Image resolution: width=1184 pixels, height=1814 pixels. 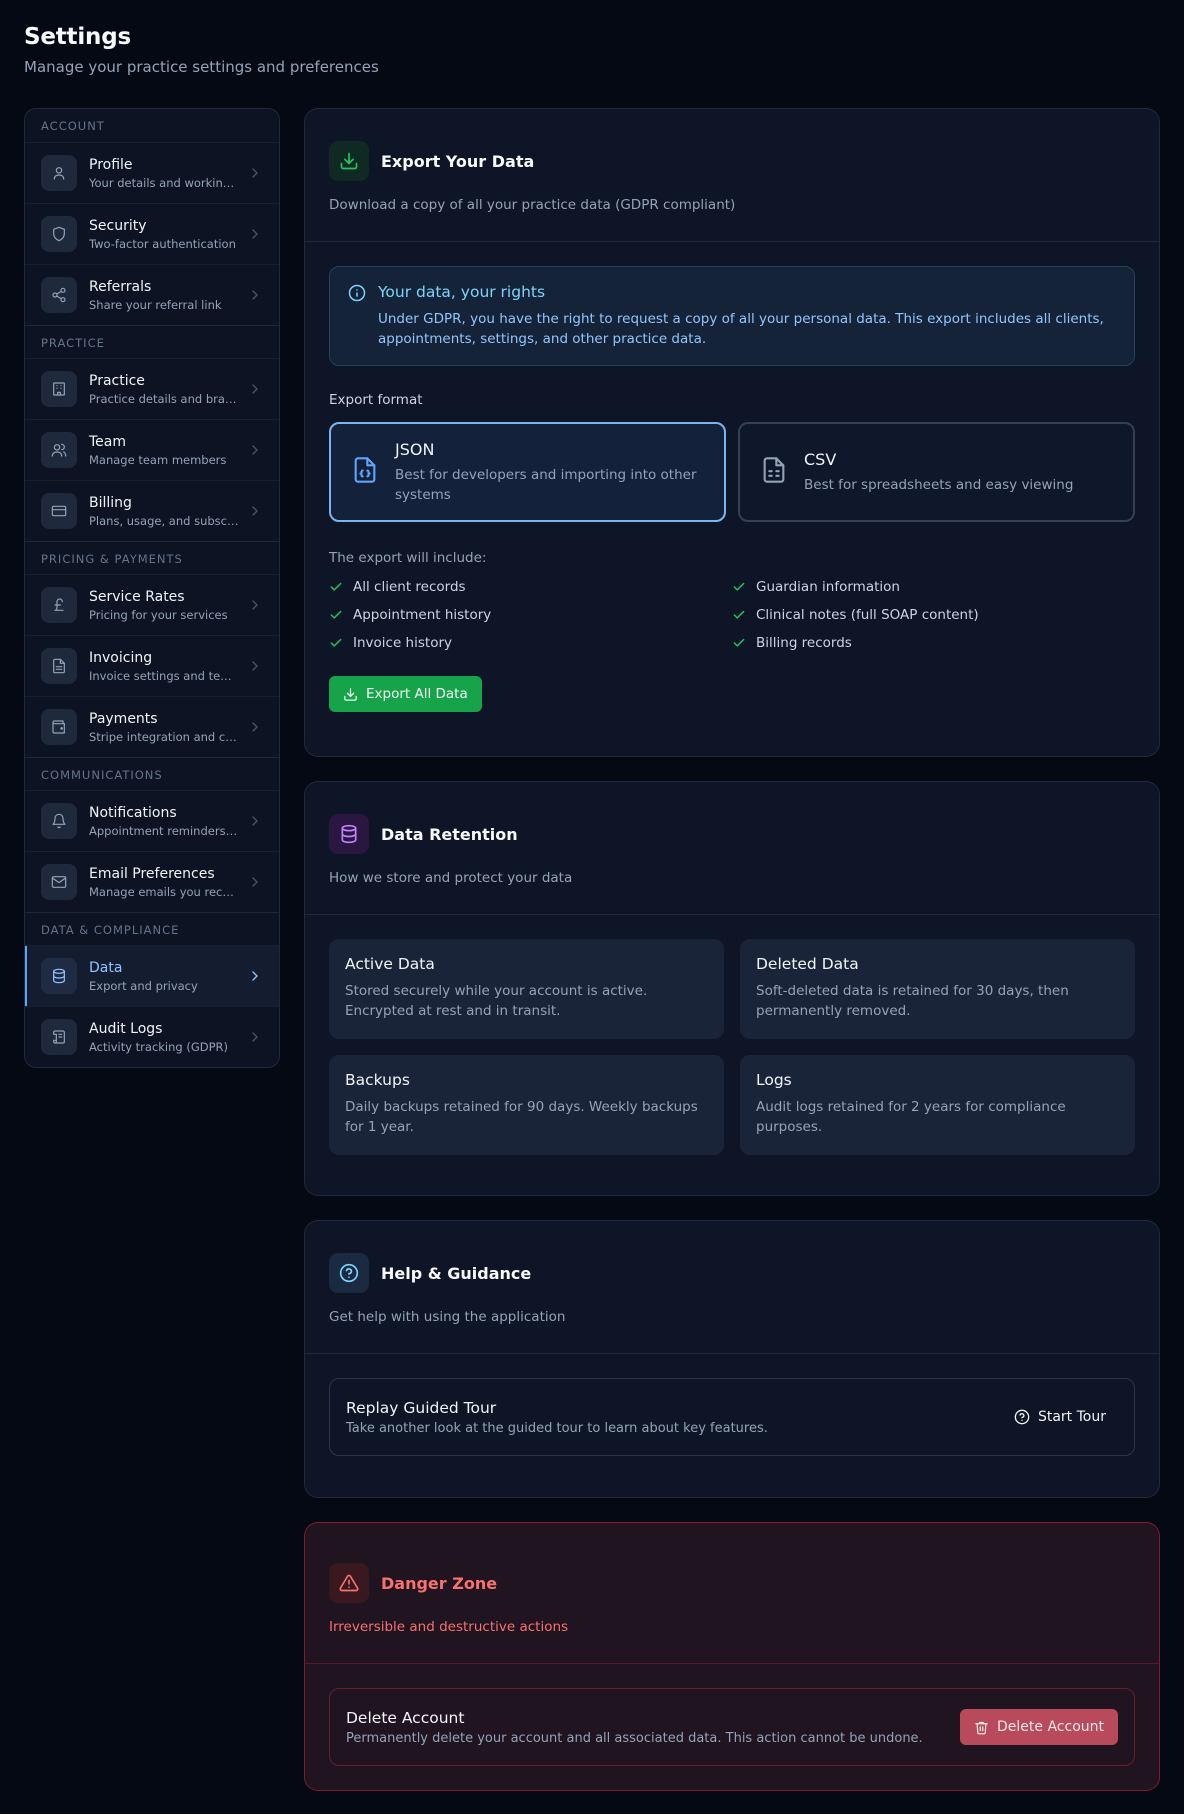 What do you see at coordinates (408, 558) in the screenshot?
I see `include-label: The export will include:` at bounding box center [408, 558].